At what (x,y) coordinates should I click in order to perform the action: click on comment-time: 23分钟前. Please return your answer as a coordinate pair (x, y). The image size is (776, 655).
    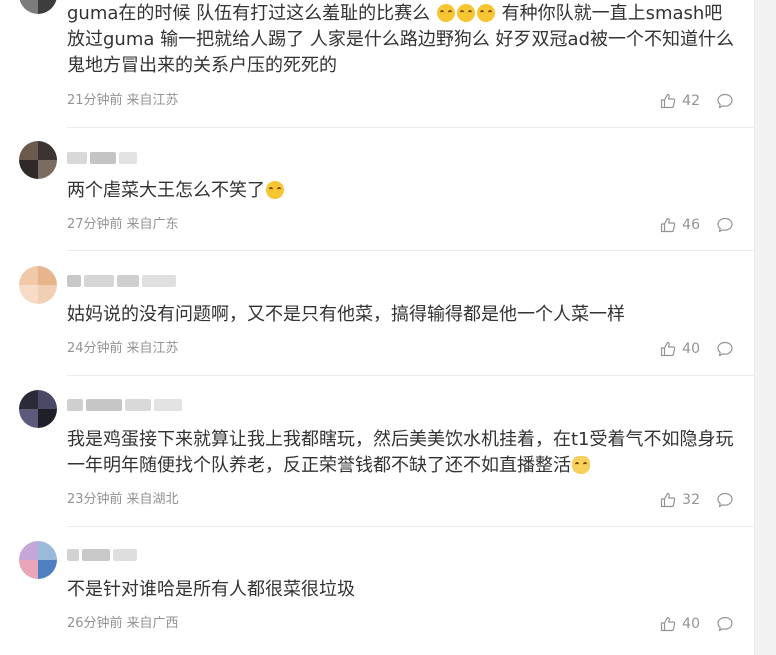
    Looking at the image, I should click on (95, 499).